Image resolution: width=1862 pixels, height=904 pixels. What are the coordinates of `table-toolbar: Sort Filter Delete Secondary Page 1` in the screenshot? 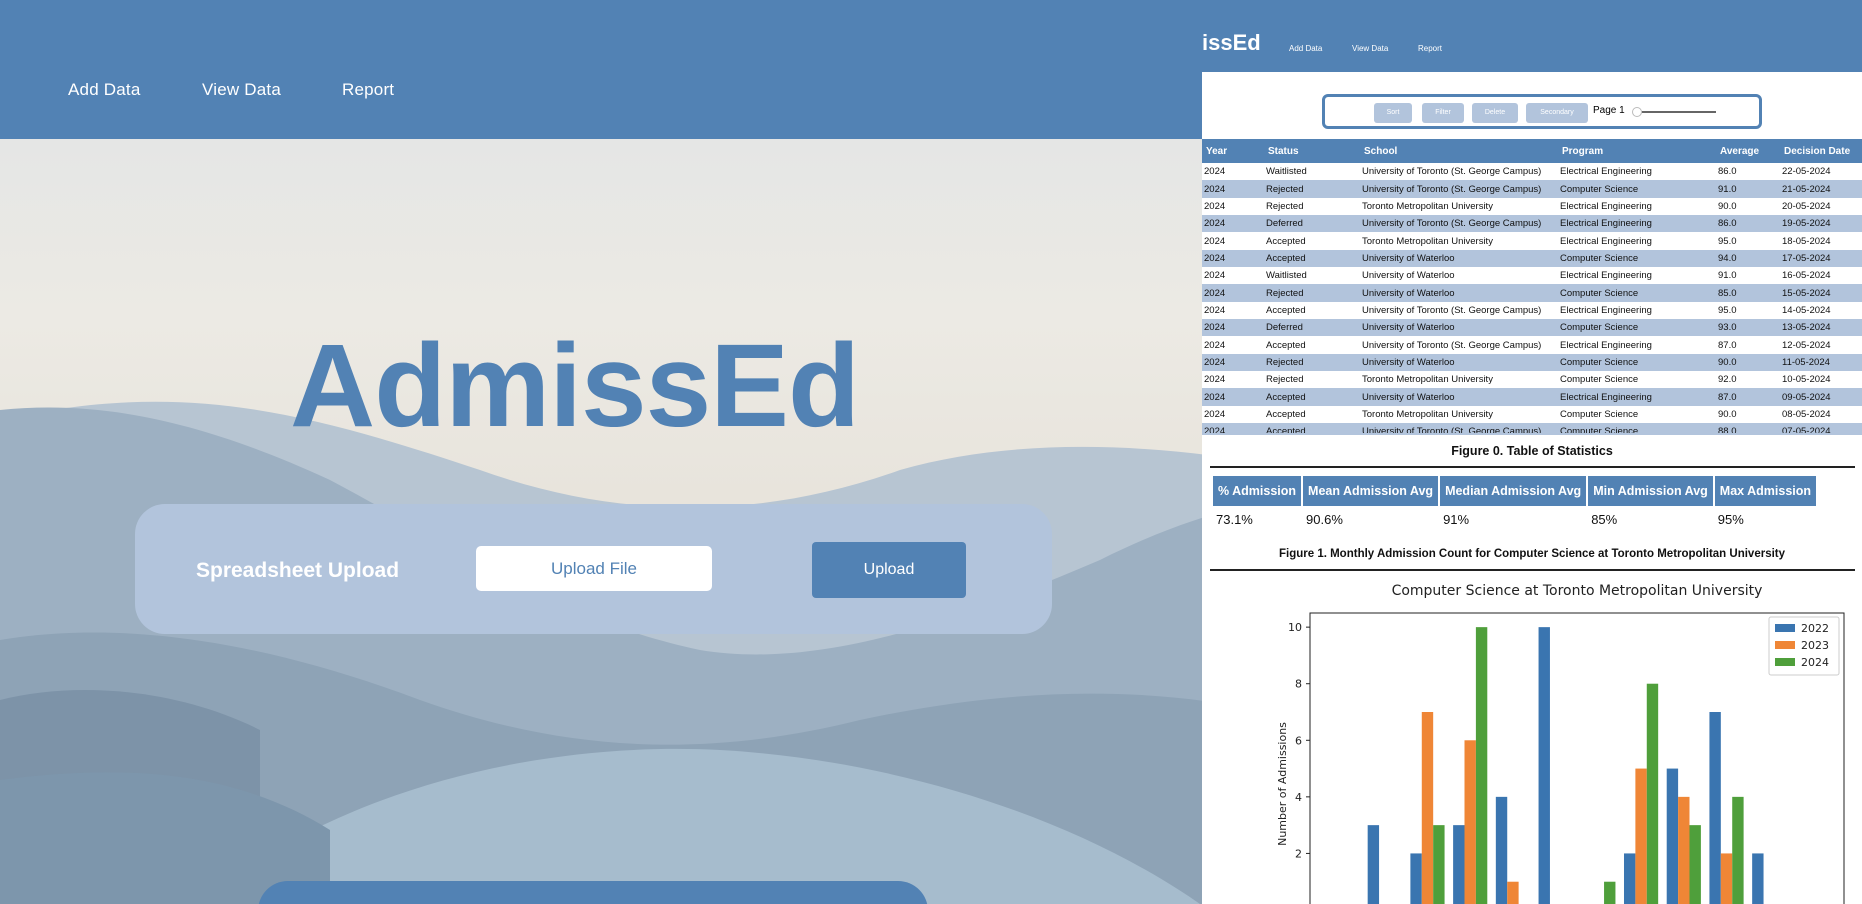 It's located at (1542, 111).